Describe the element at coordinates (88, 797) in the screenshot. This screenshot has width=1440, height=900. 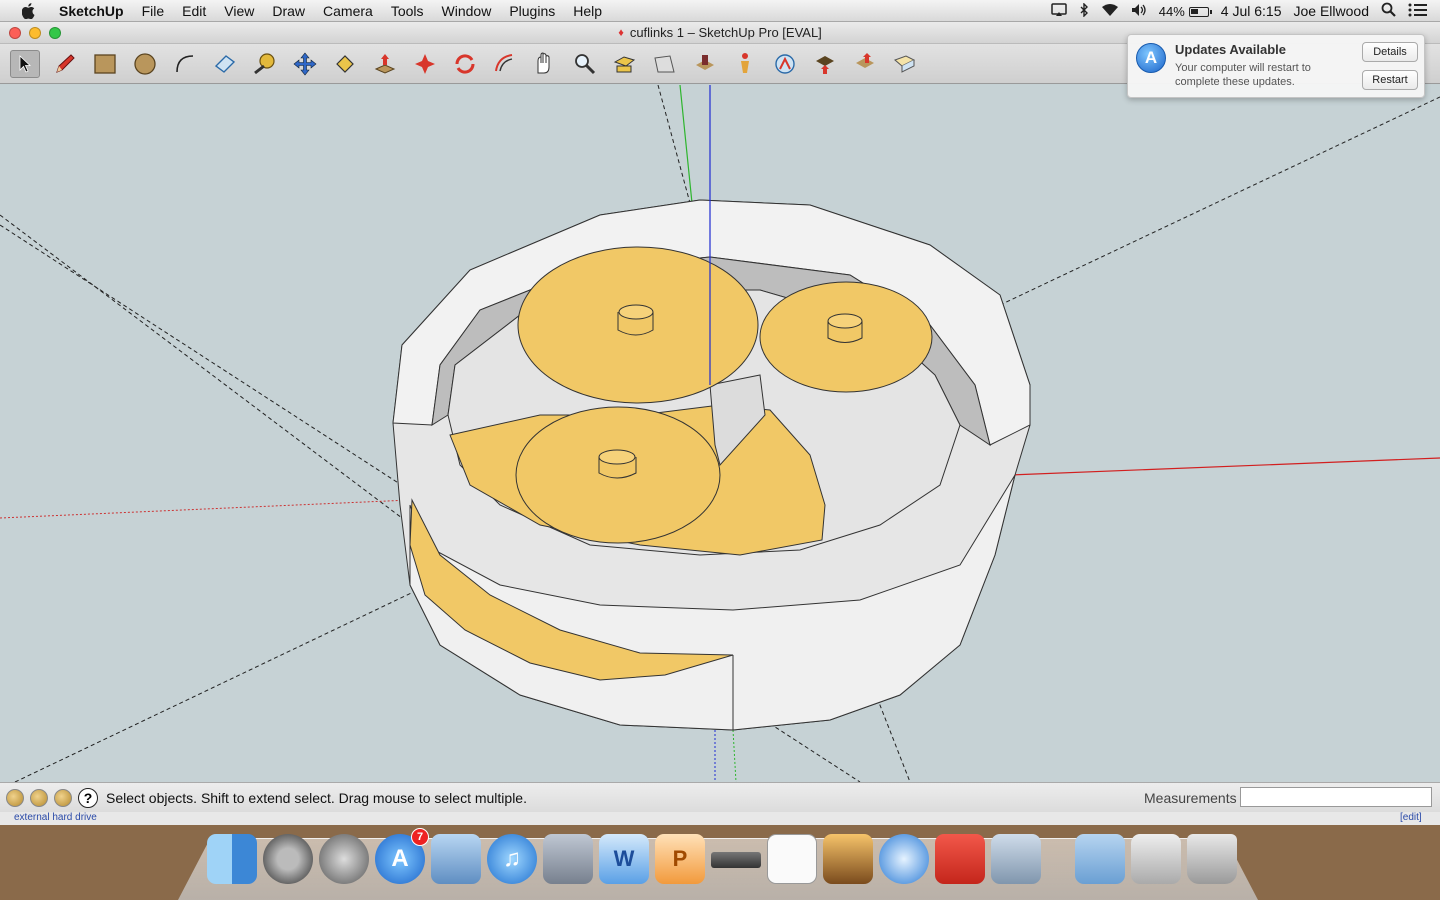
I see `help-icon: ?` at that location.